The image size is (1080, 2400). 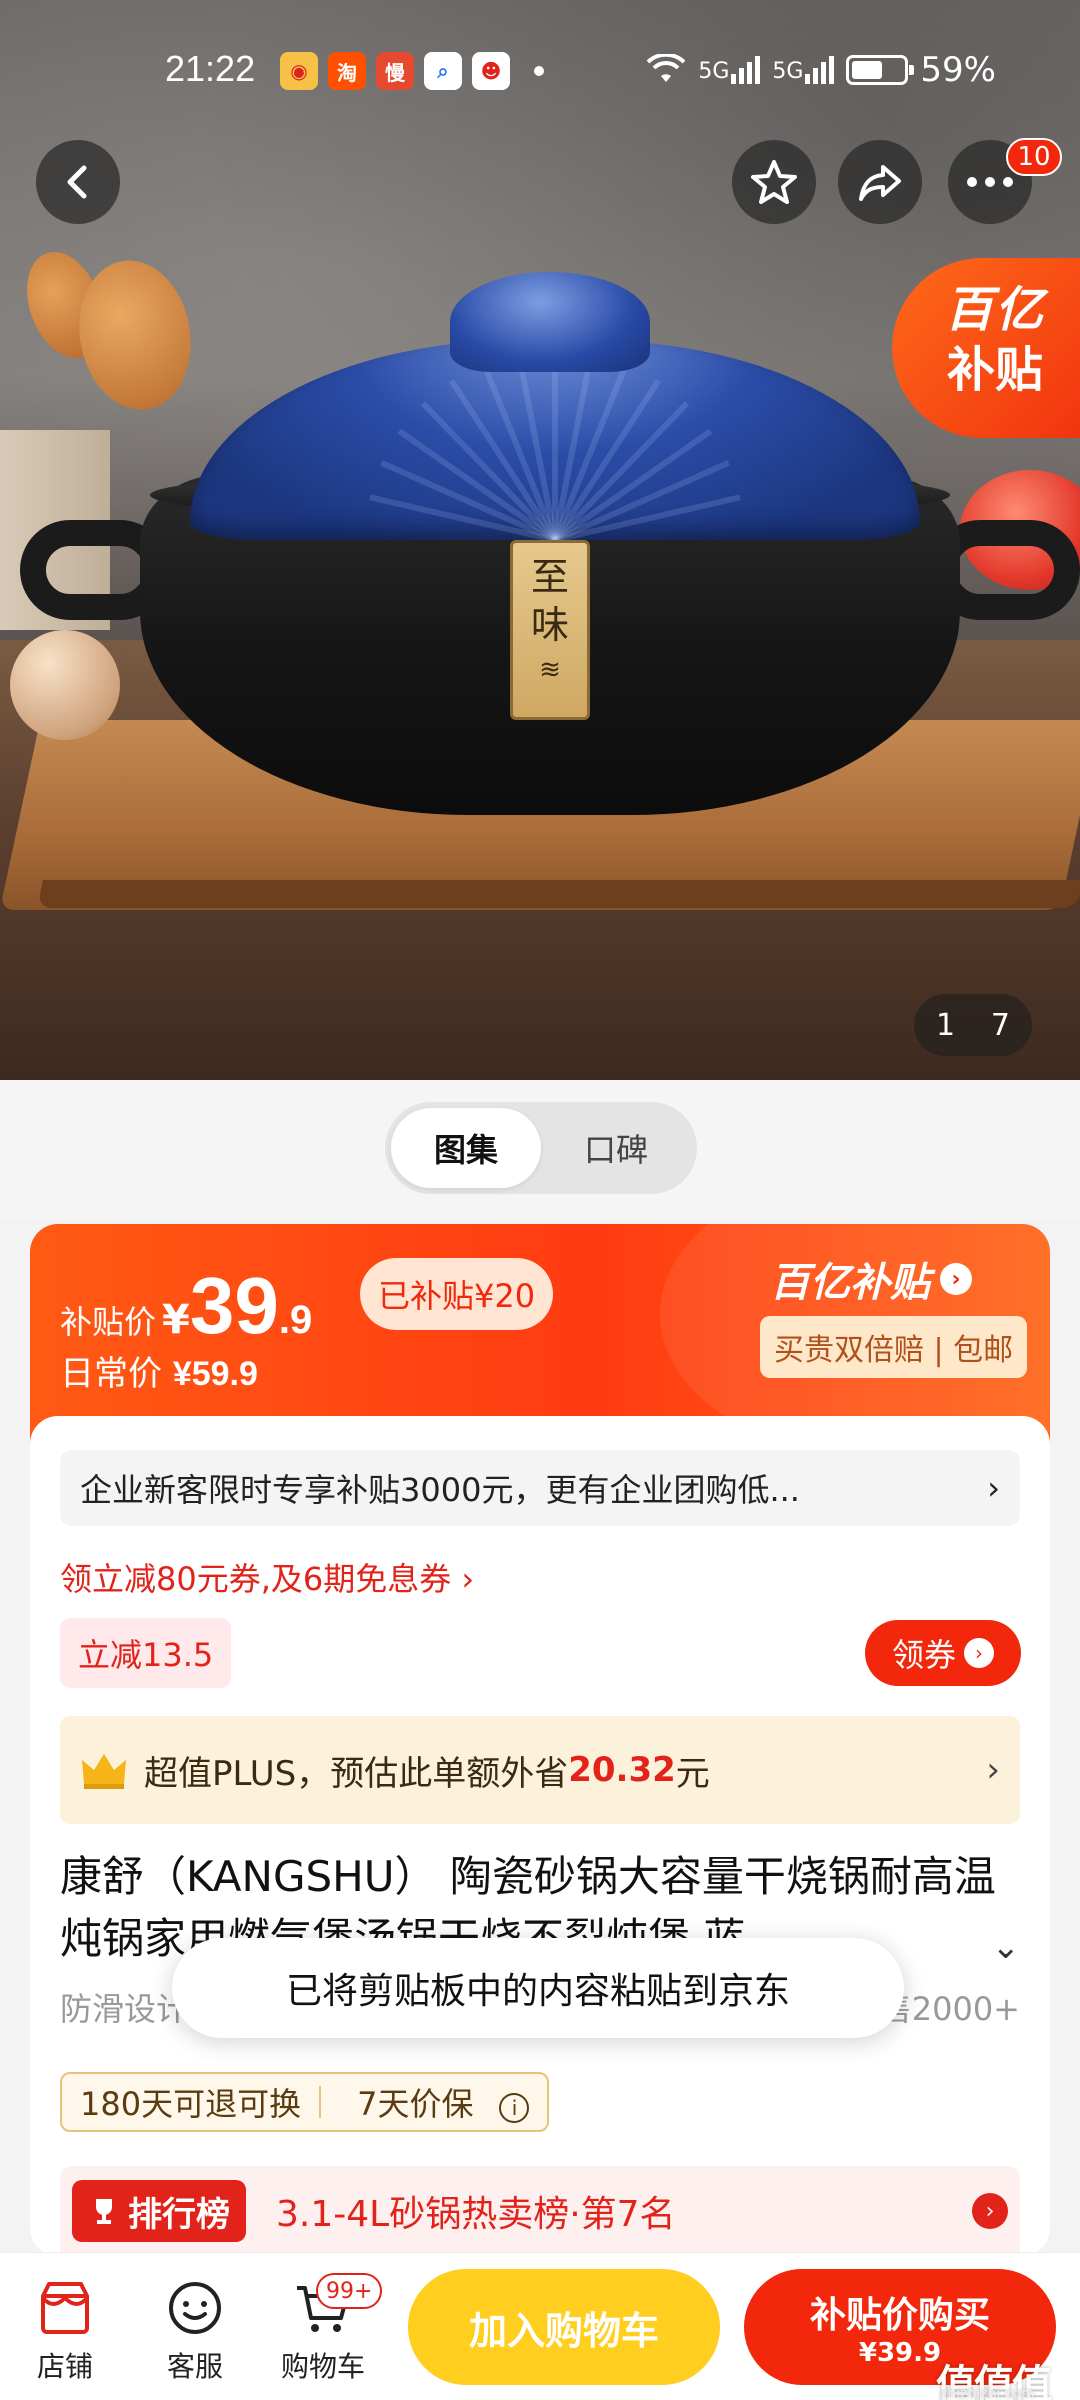 What do you see at coordinates (990, 182) in the screenshot?
I see `more-dots-icon` at bounding box center [990, 182].